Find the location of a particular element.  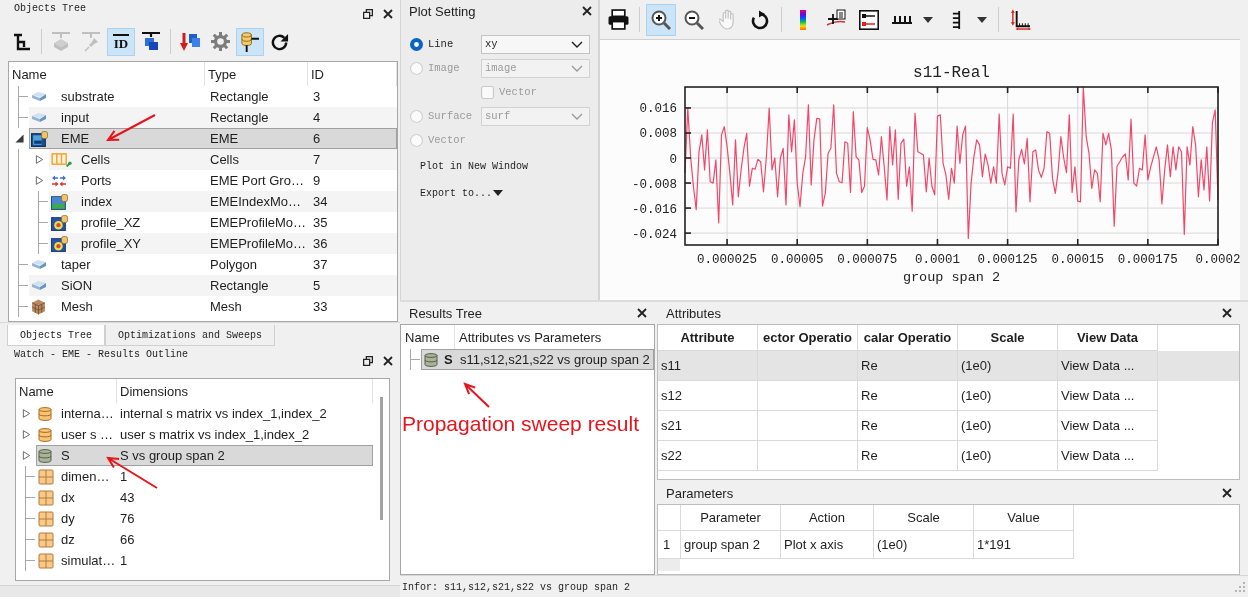

hierarchy-icon is located at coordinates (22, 41).